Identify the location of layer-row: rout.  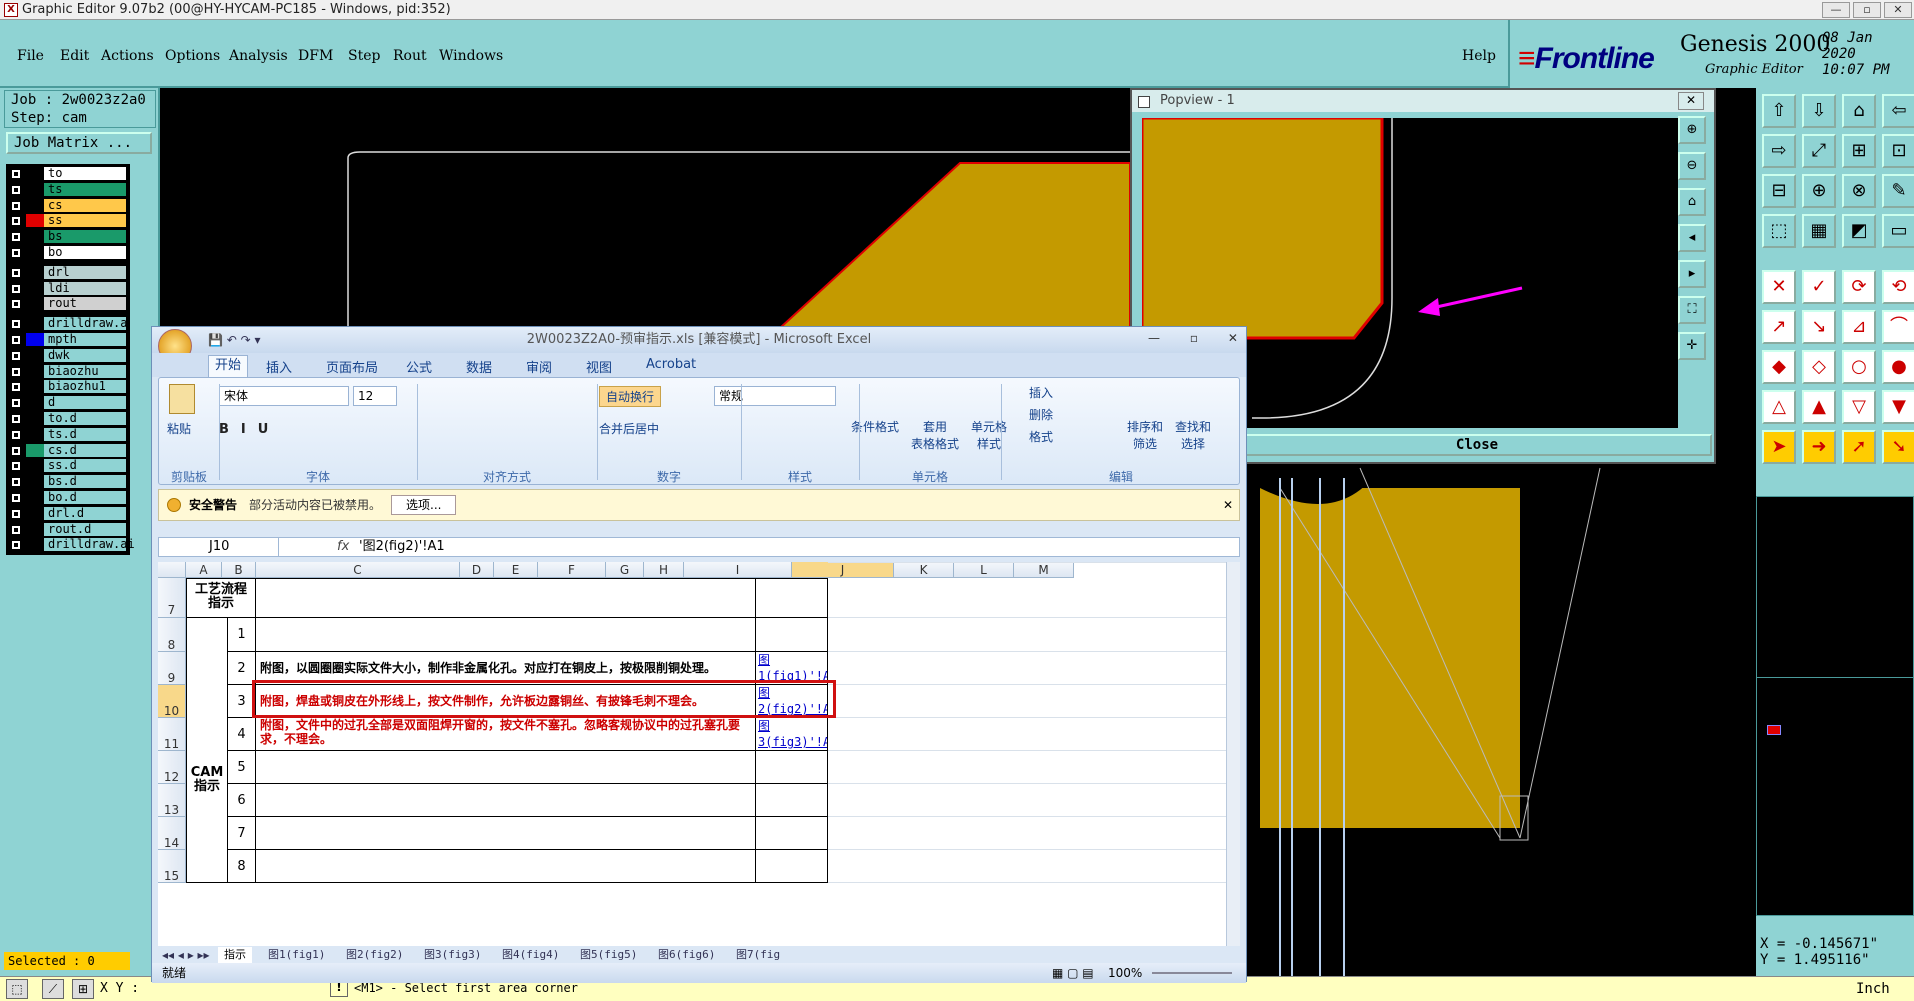
(68, 304).